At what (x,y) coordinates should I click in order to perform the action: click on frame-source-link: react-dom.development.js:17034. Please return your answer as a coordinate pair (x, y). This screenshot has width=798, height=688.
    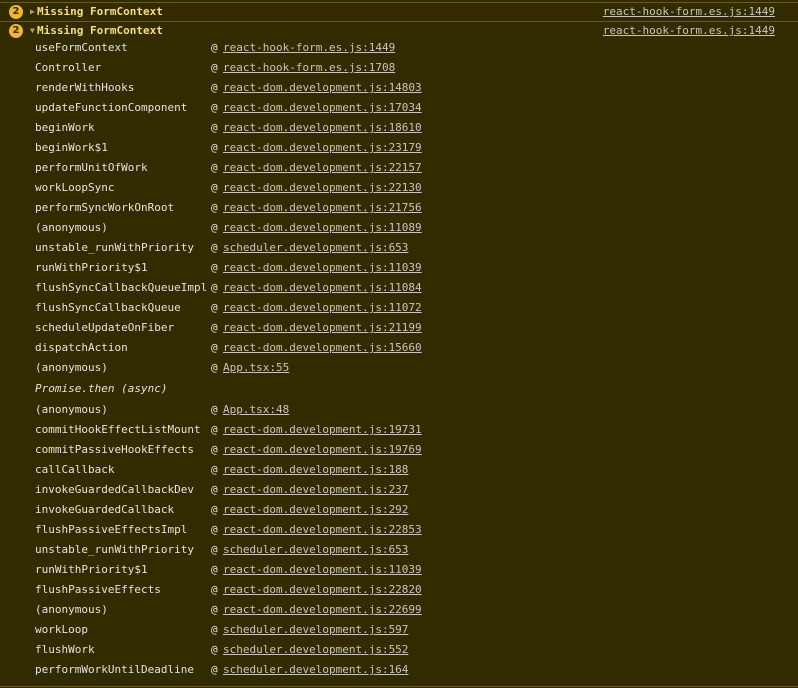
    Looking at the image, I should click on (322, 108).